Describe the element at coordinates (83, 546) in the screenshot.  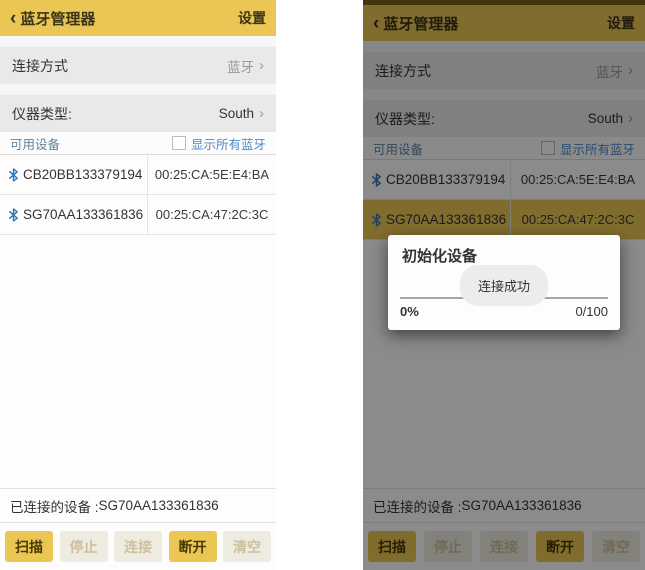
I see `stop-button: 停止` at that location.